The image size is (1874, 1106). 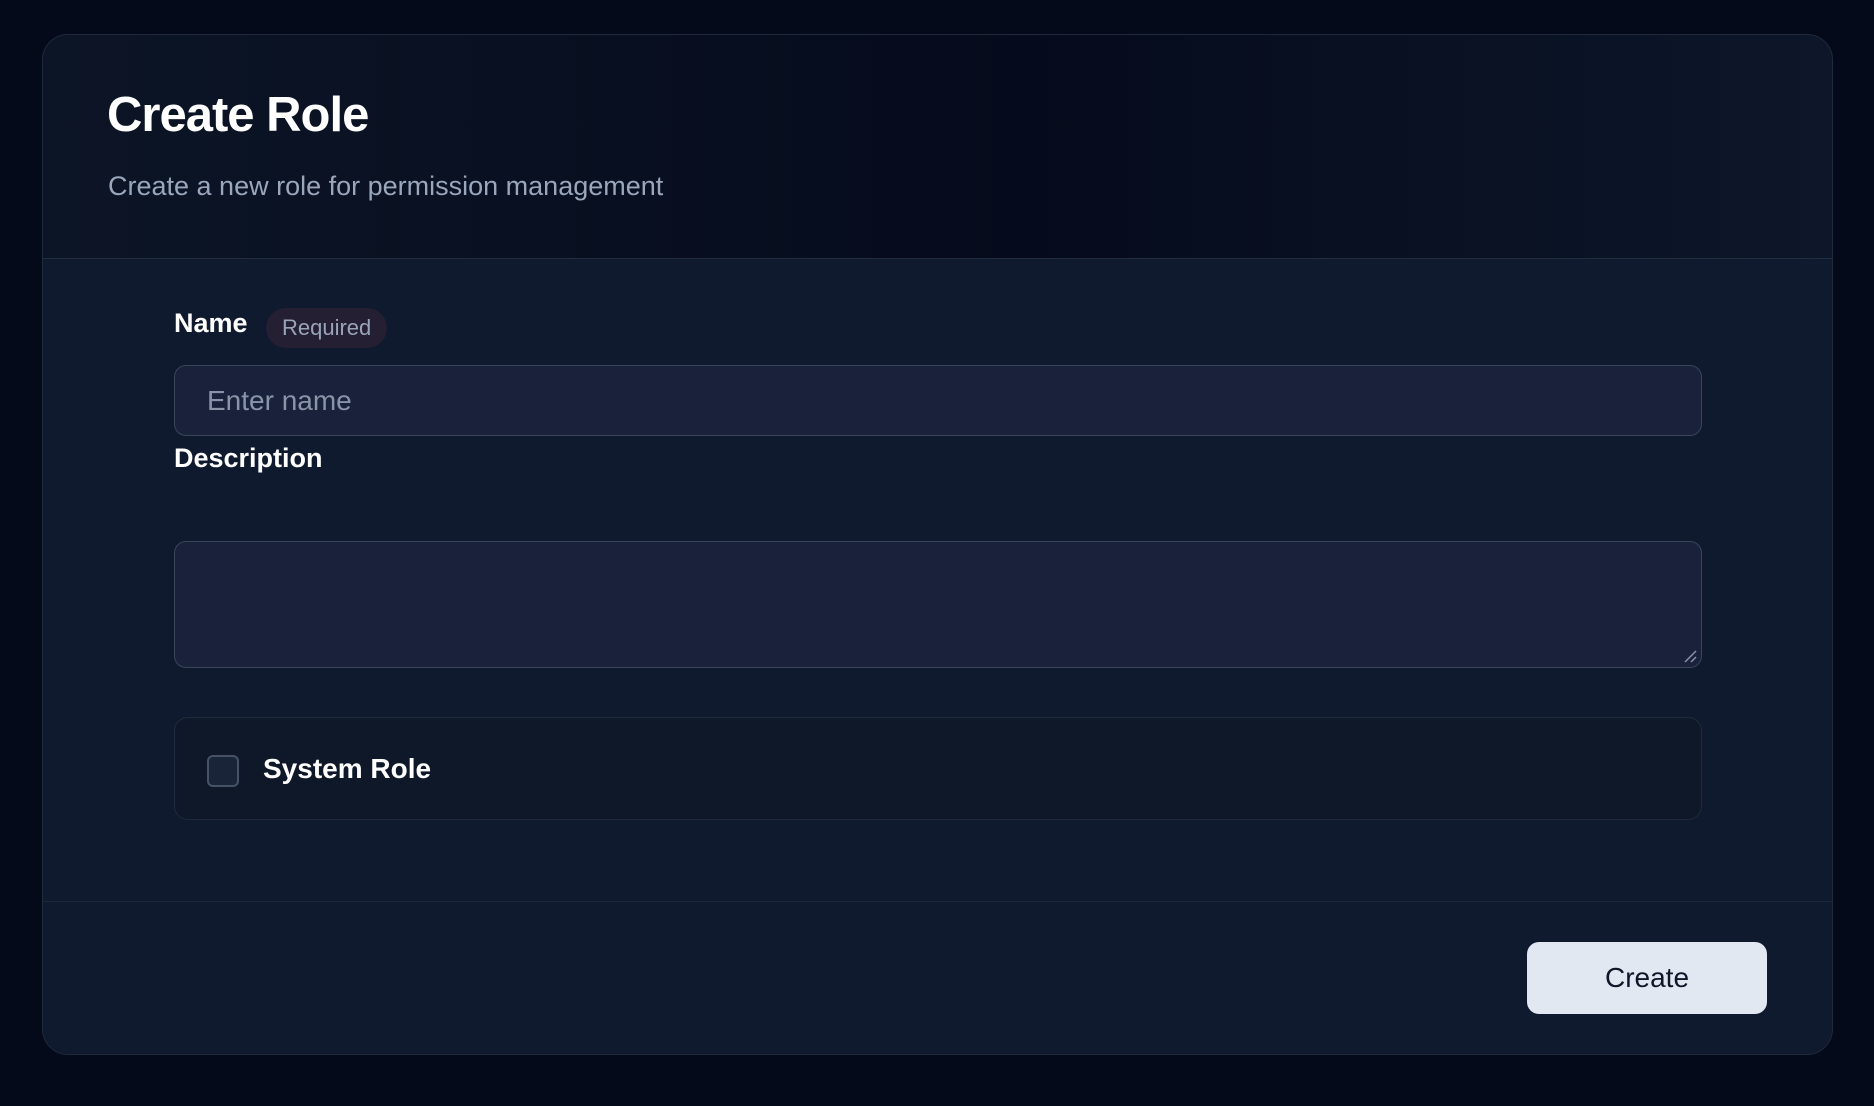 I want to click on resize-grip-icon, so click(x=1690, y=656).